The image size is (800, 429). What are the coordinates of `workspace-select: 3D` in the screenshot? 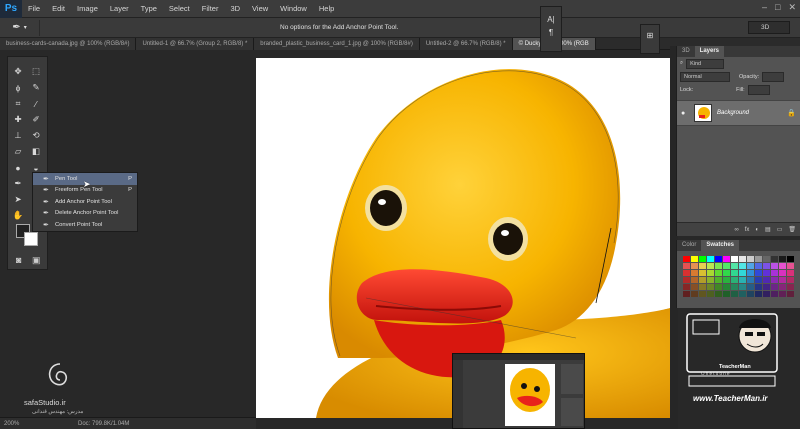 It's located at (769, 27).